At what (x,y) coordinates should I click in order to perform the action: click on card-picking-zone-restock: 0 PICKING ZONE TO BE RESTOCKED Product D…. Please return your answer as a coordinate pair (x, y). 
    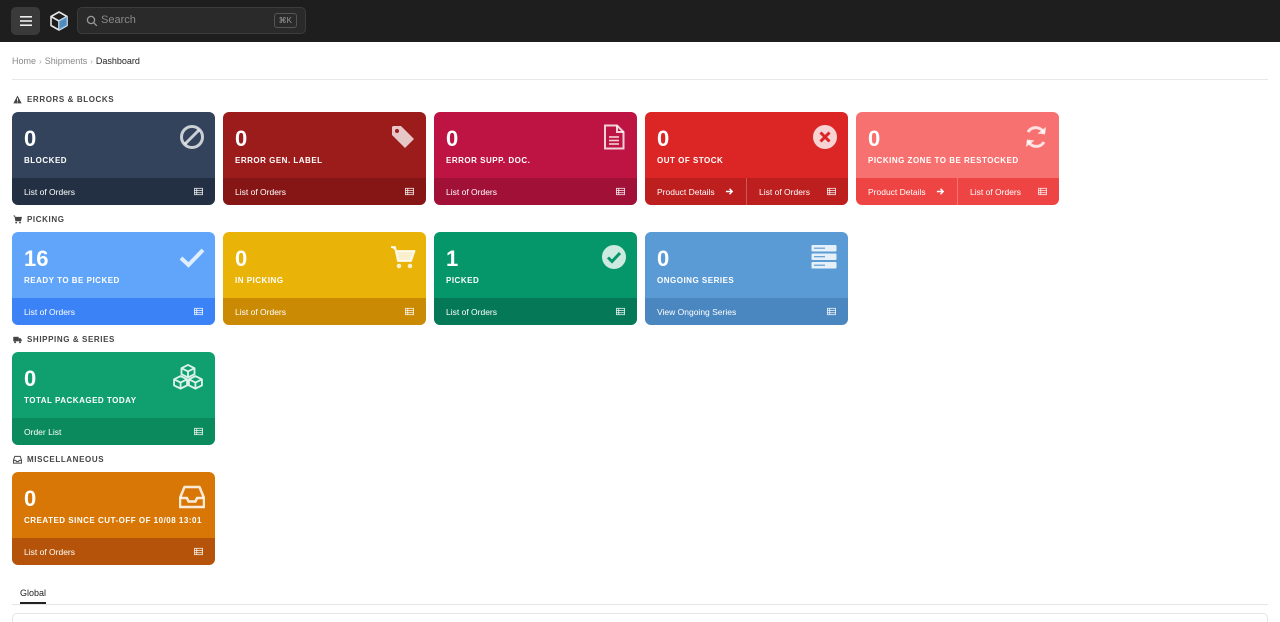
    Looking at the image, I should click on (957, 158).